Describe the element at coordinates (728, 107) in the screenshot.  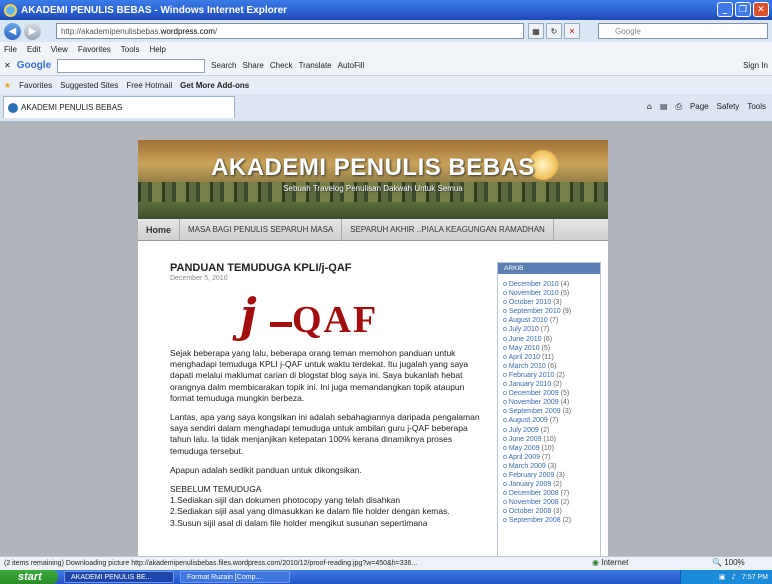
I see `cmd-safety: Safety` at that location.